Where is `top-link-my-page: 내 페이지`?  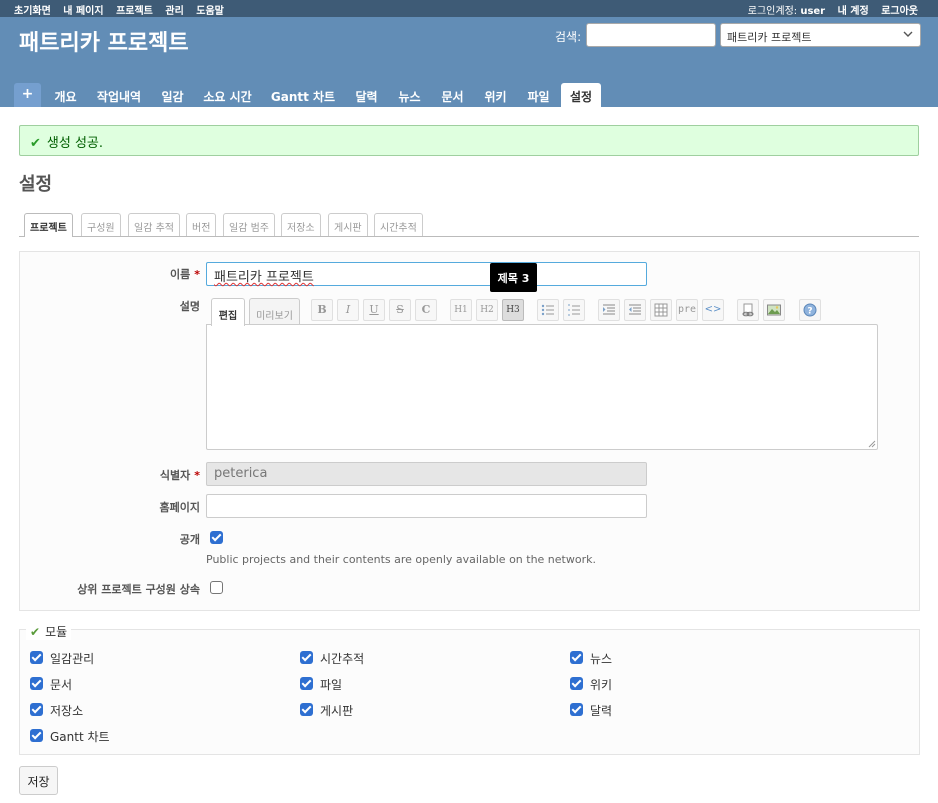
top-link-my-page: 내 페이지 is located at coordinates (83, 11).